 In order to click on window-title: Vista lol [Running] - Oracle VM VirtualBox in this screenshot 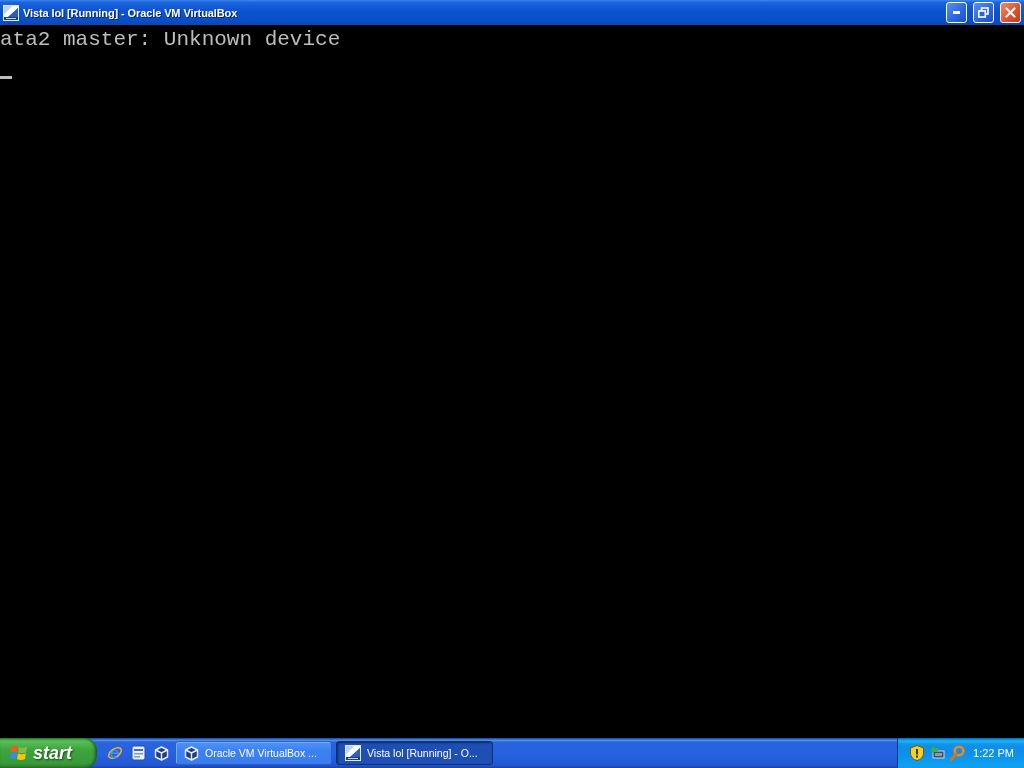, I will do `click(131, 12)`.